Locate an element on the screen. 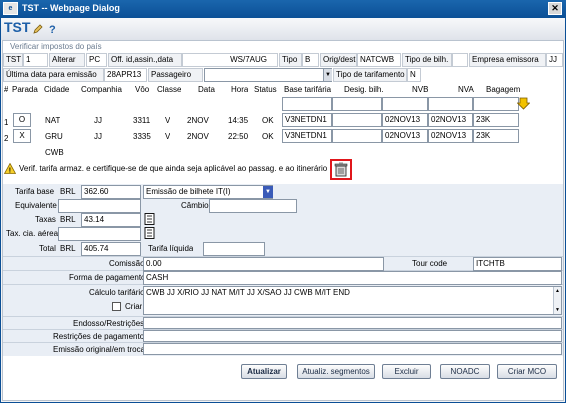 The image size is (566, 403). total-input: 405.74 is located at coordinates (111, 249).